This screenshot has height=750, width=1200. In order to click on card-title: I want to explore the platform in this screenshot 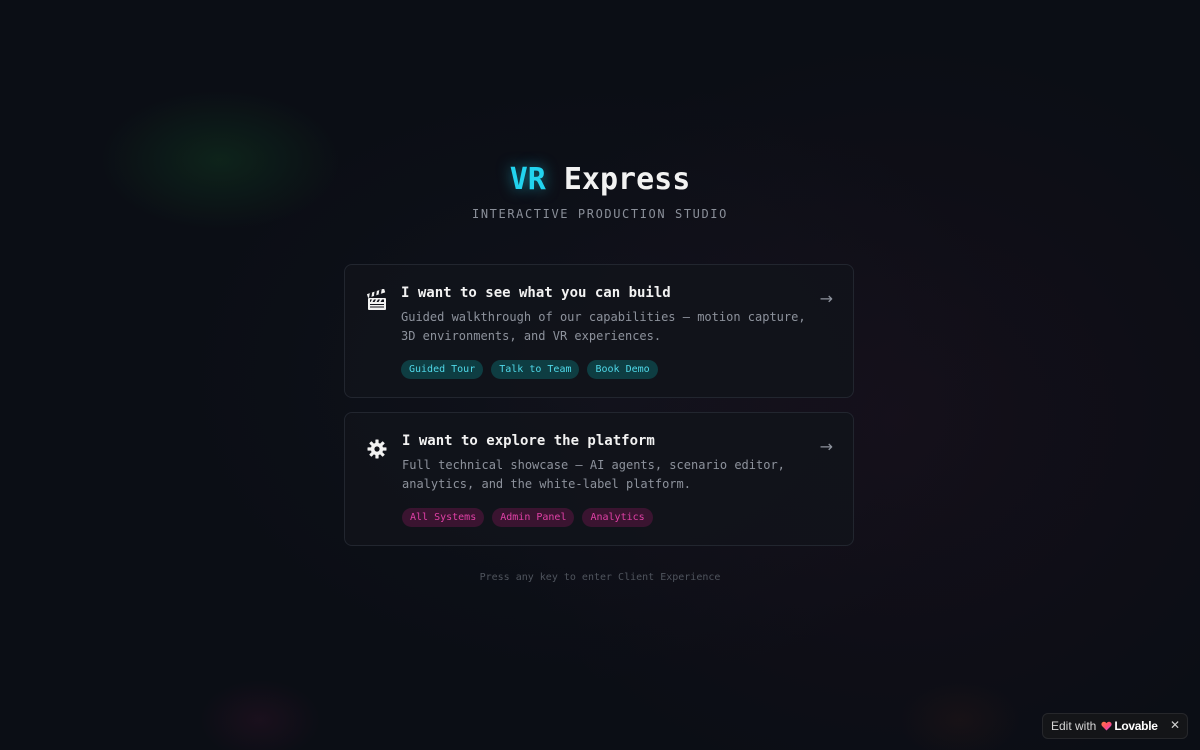, I will do `click(528, 441)`.